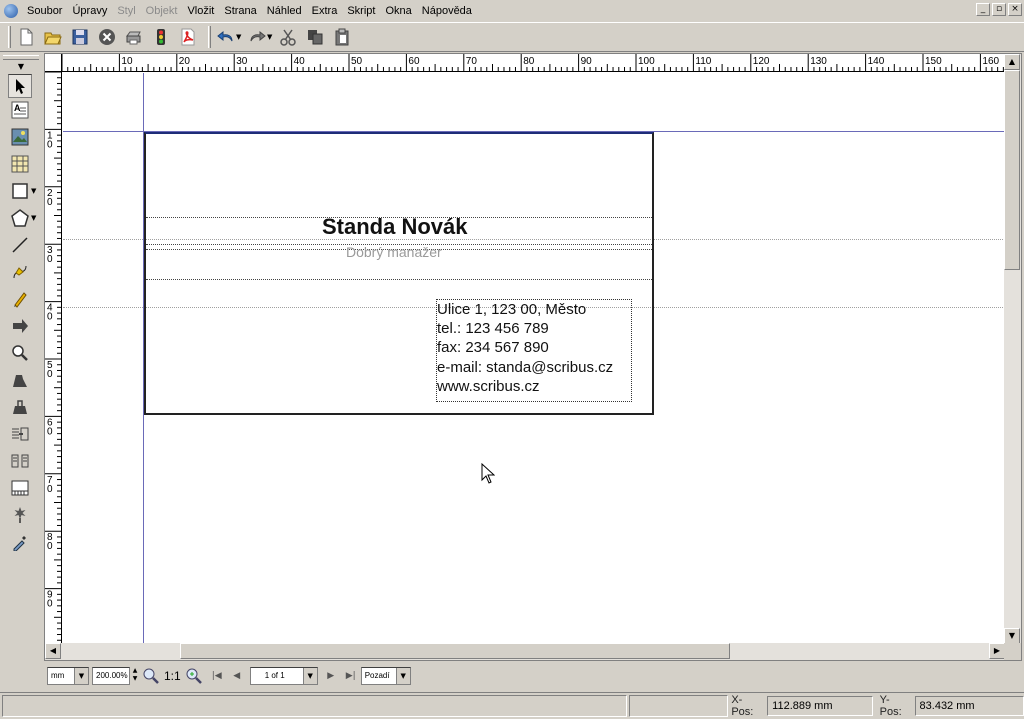 The image size is (1024, 719). I want to click on zoom-icon, so click(20, 353).